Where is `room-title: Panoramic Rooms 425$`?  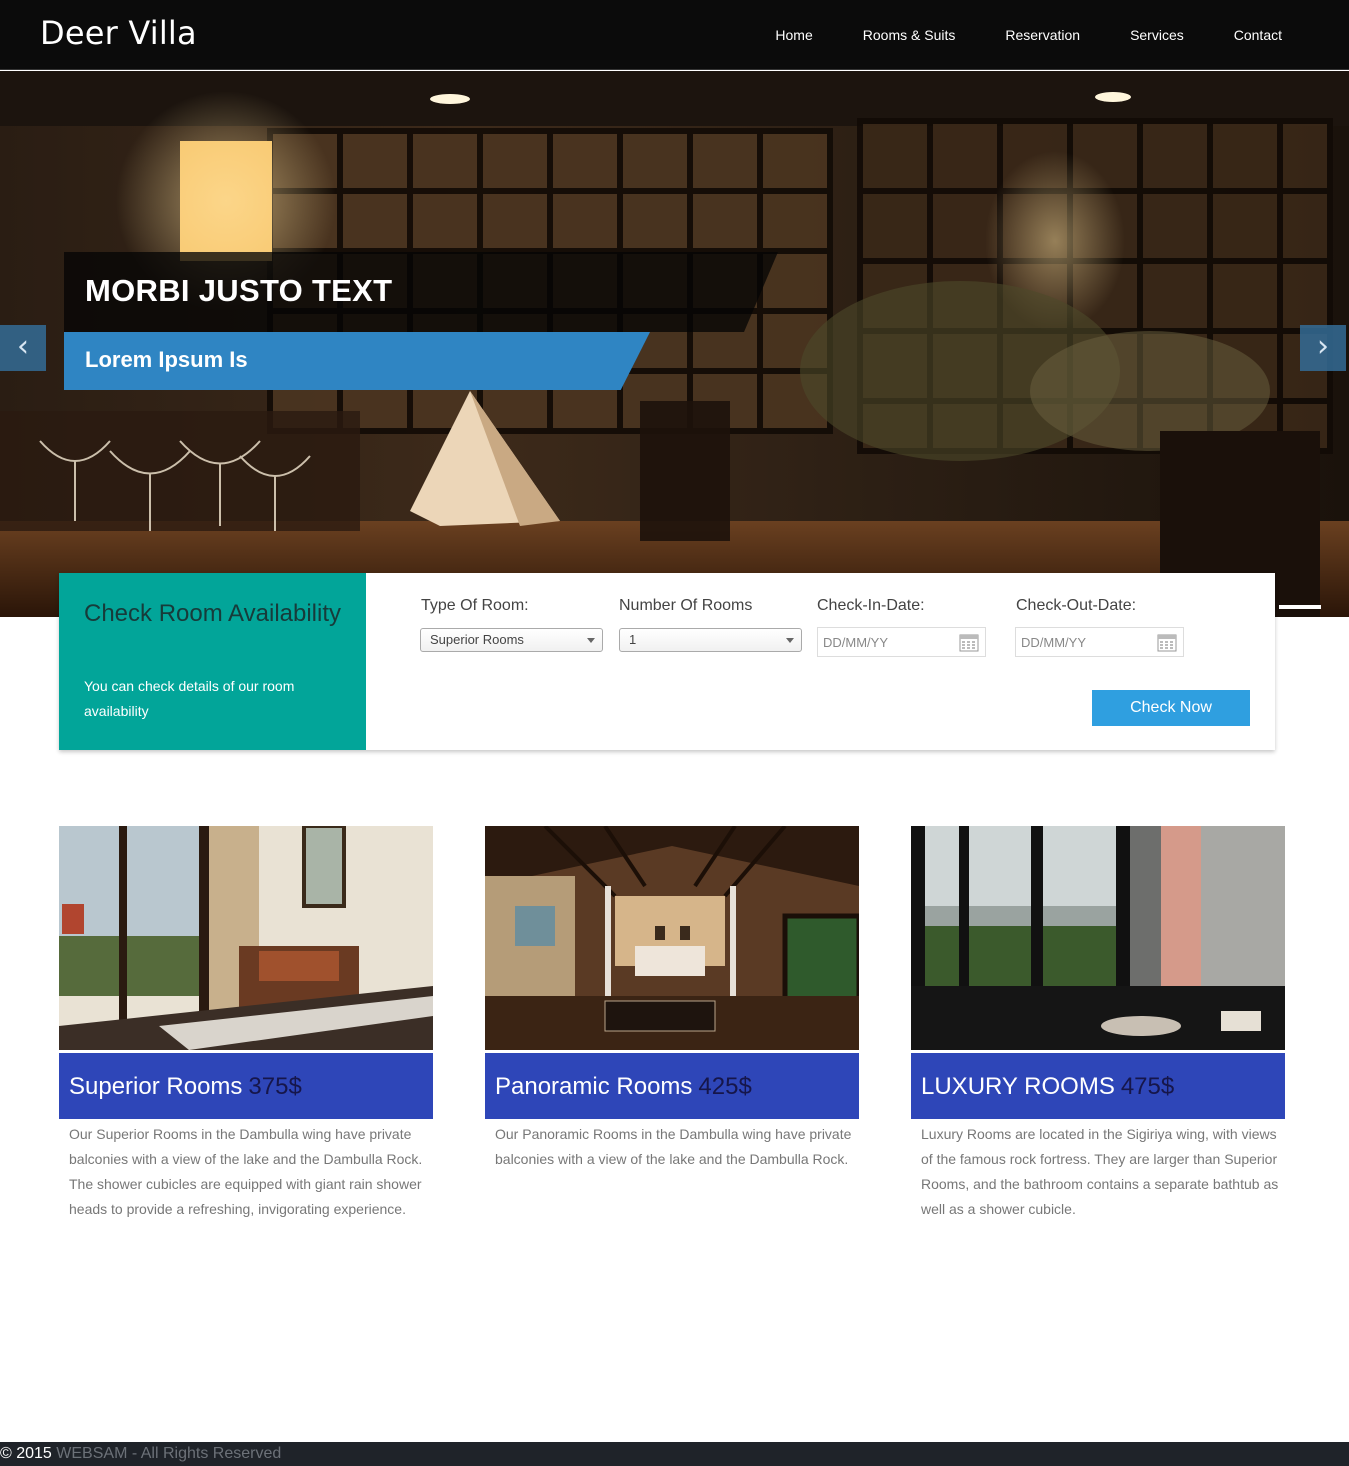
room-title: Panoramic Rooms 425$ is located at coordinates (623, 1087).